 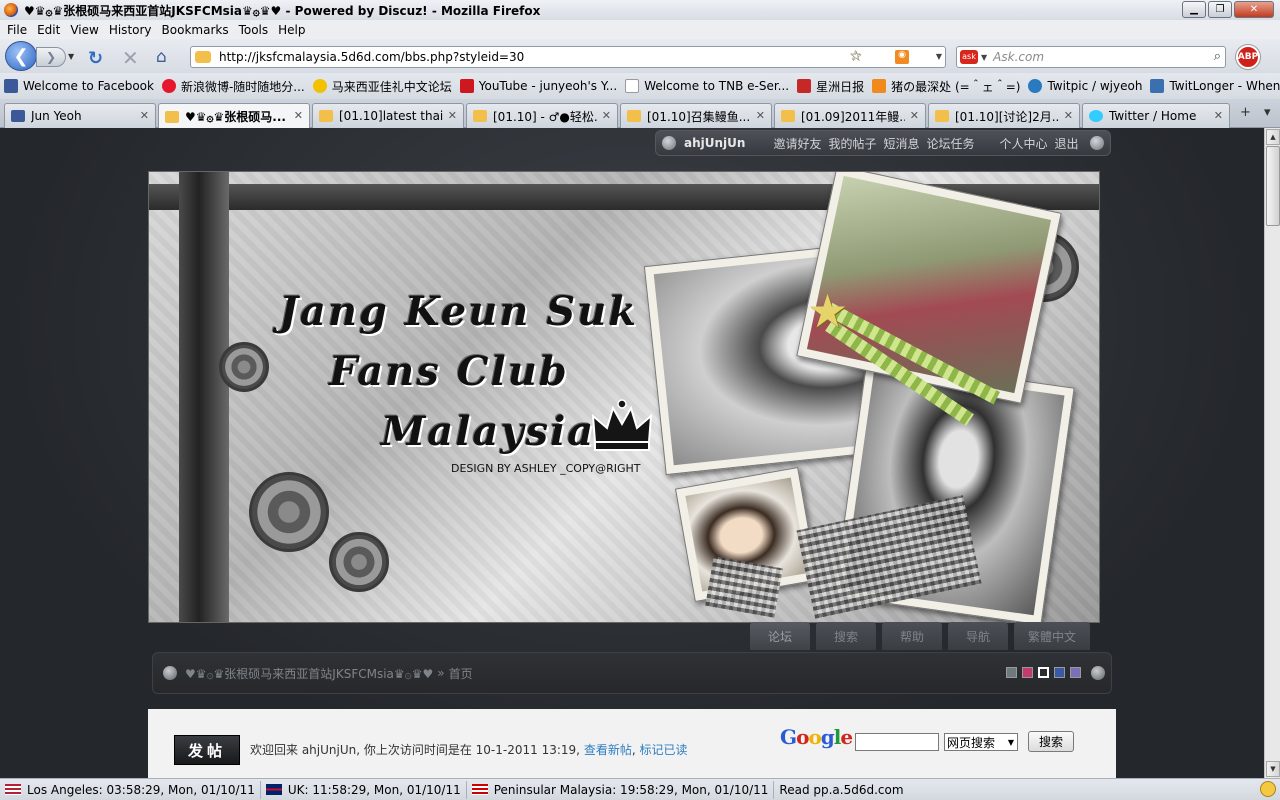 I want to click on tab-0110-gather: [01.10]召集鳗鱼... ✕, so click(x=696, y=115).